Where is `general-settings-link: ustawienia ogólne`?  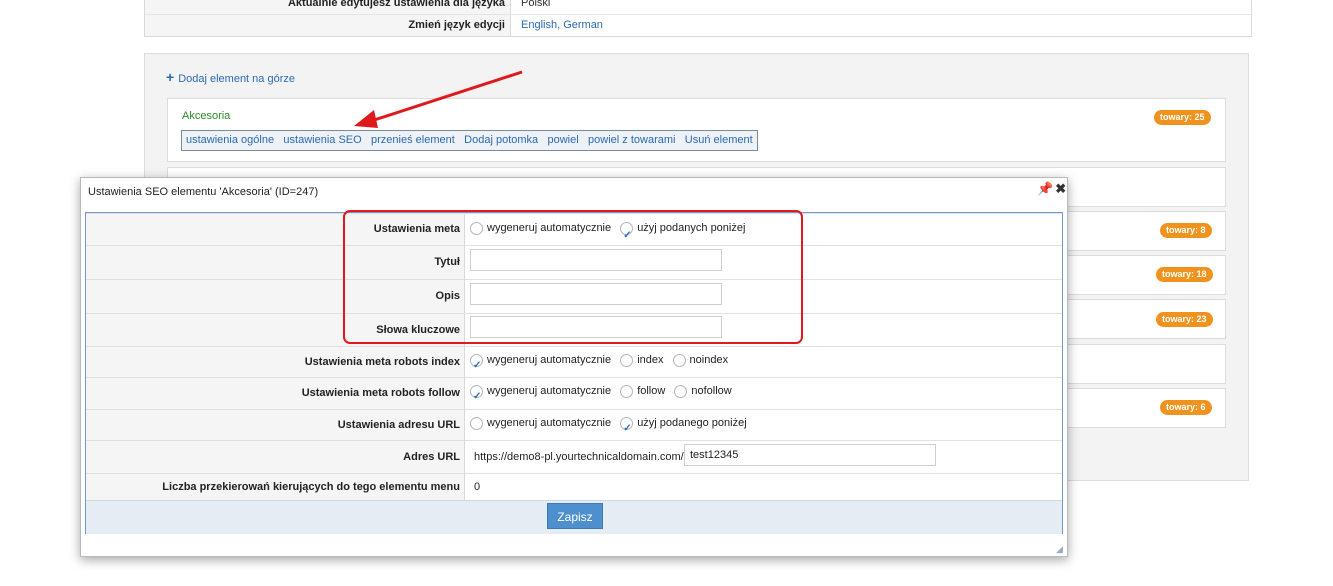 general-settings-link: ustawienia ogólne is located at coordinates (230, 140).